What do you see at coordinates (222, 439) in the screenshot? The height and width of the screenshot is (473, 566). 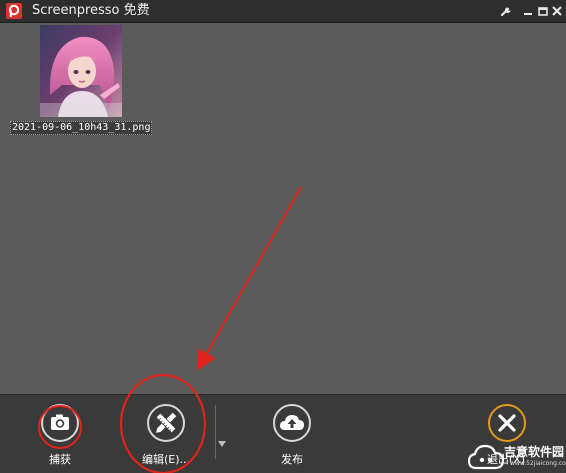 I see `edit-dropdown-arrow` at bounding box center [222, 439].